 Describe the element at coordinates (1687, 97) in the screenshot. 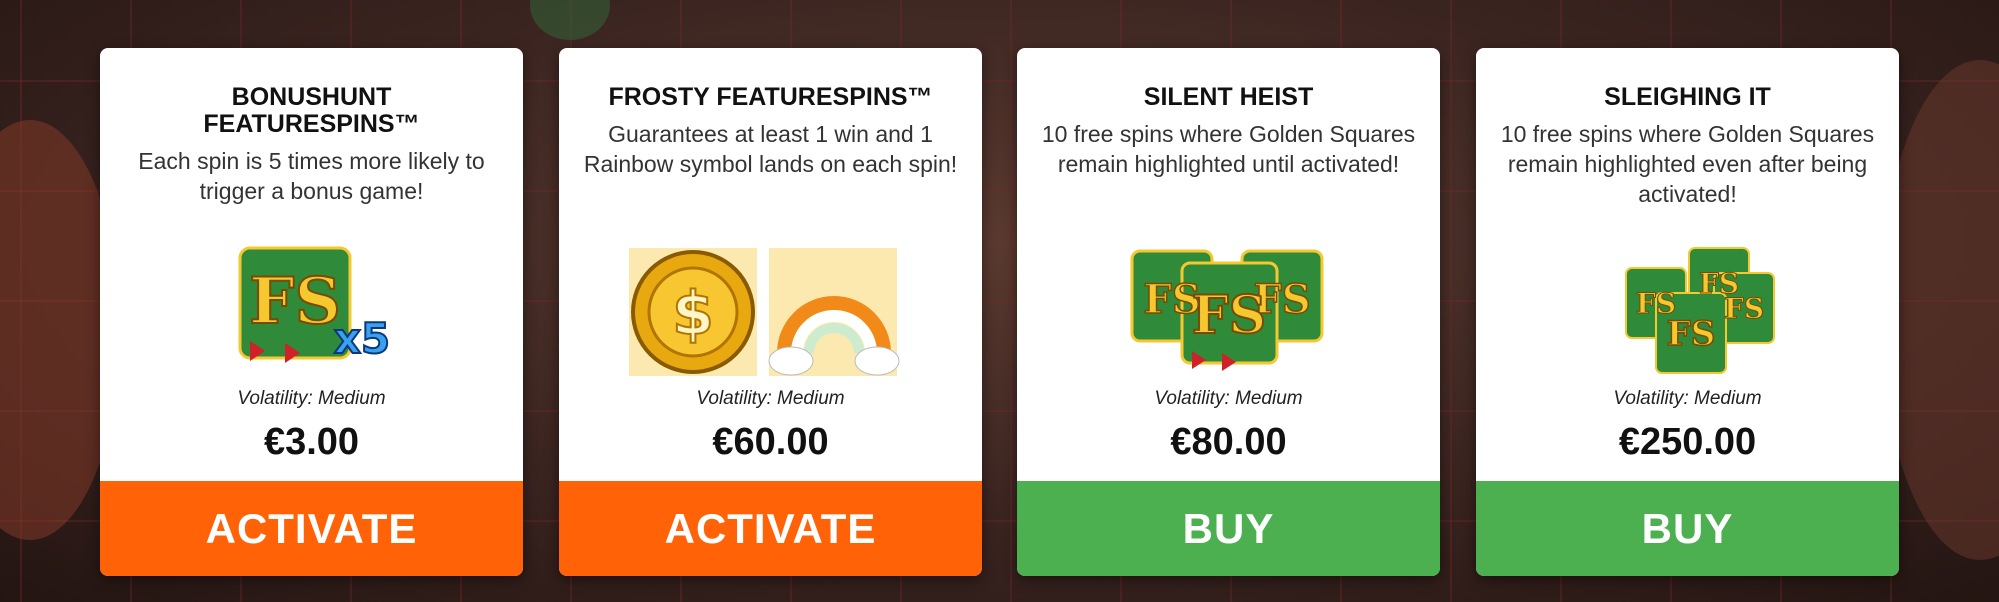

I see `card-title: SLEIGHING IT` at that location.